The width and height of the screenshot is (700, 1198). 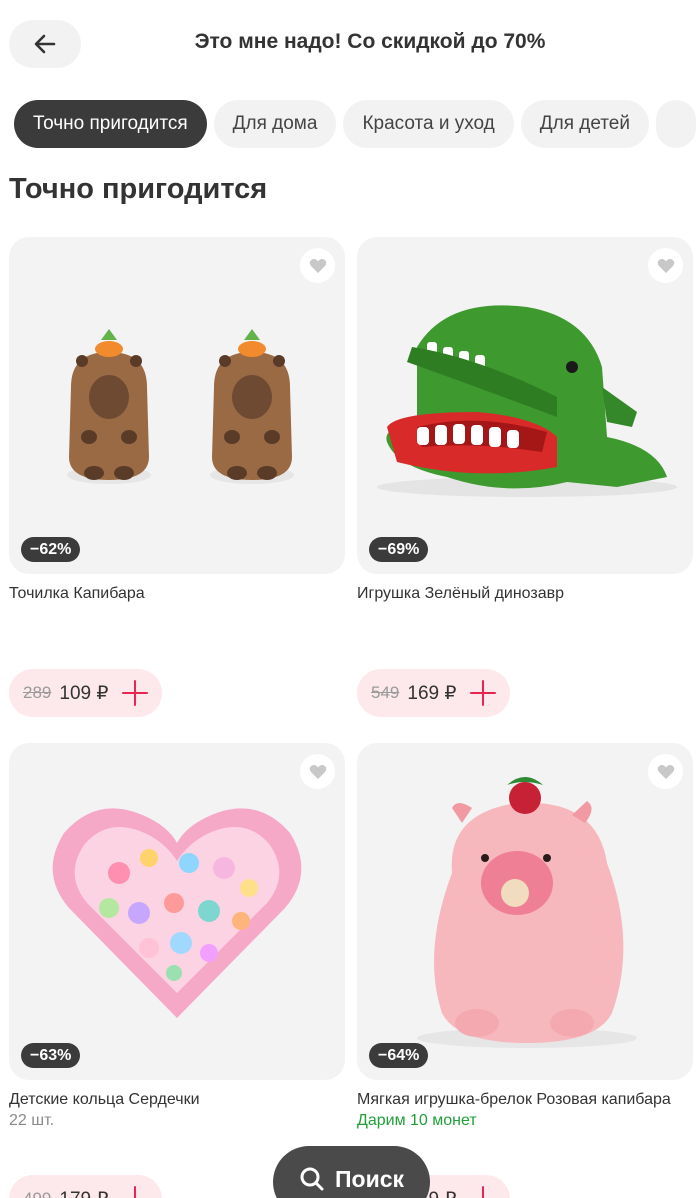 I want to click on old-price: 499, so click(x=37, y=1193).